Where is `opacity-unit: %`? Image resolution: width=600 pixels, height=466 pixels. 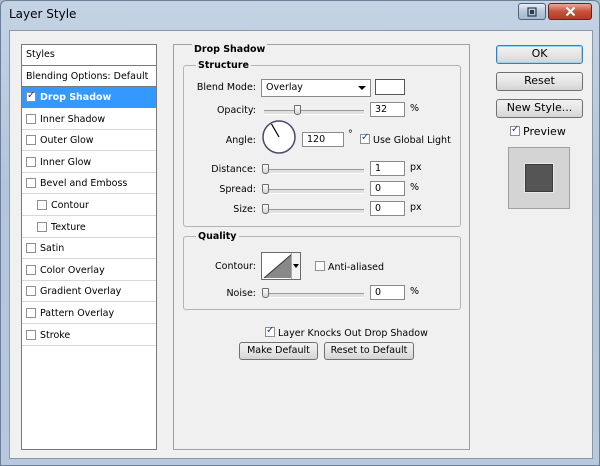
opacity-unit: % is located at coordinates (415, 108).